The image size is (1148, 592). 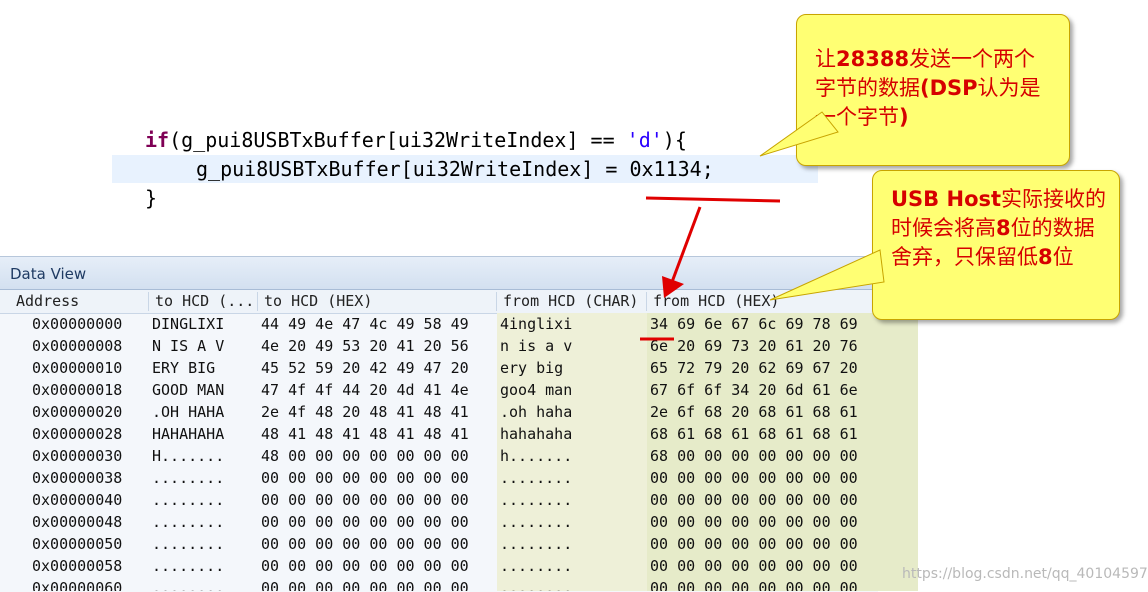 What do you see at coordinates (686, 244) in the screenshot?
I see `red-arrow-line` at bounding box center [686, 244].